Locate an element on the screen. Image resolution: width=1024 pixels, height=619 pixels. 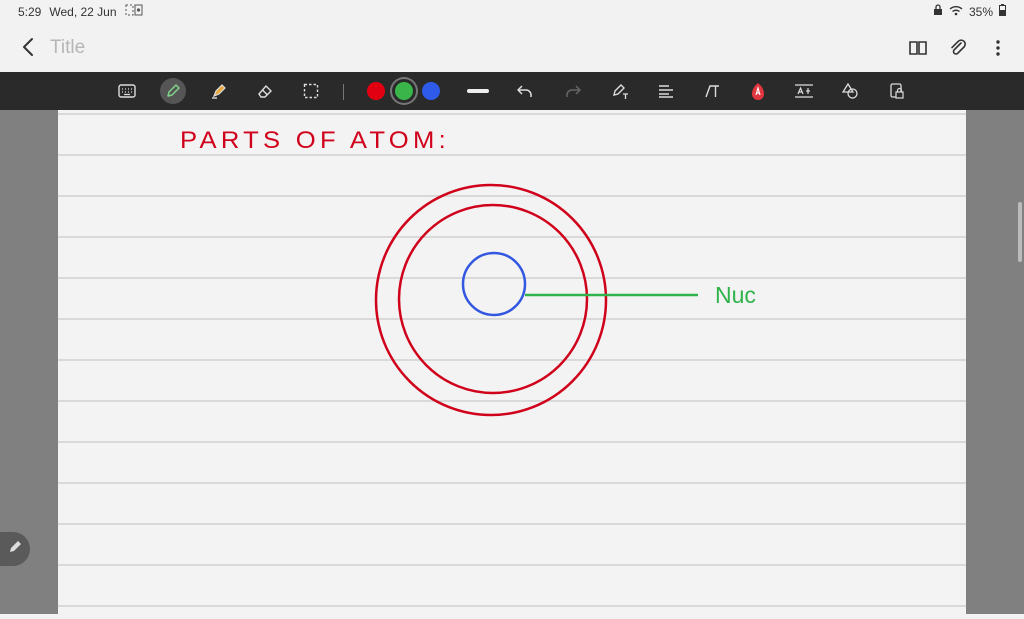
pen-to-text-icon is located at coordinates (620, 91).